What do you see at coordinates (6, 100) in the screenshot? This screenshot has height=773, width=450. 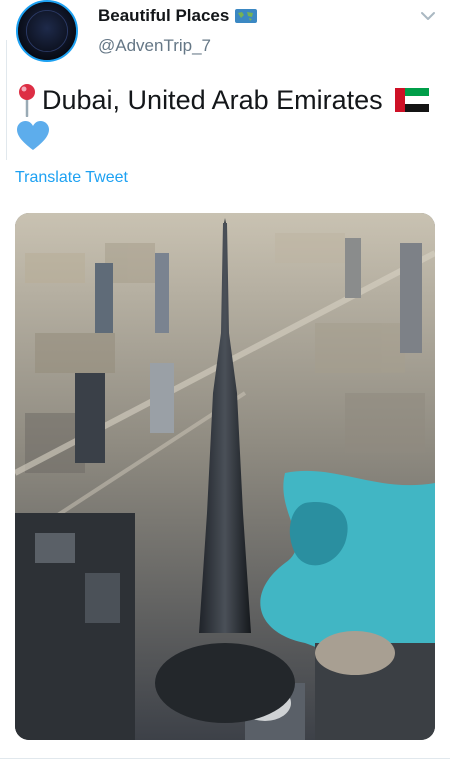 I see `thread-line` at bounding box center [6, 100].